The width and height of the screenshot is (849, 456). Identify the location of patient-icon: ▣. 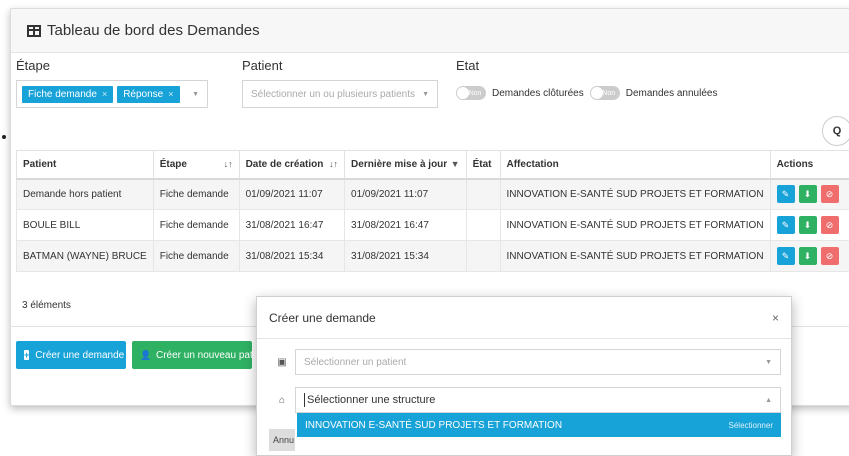
(282, 362).